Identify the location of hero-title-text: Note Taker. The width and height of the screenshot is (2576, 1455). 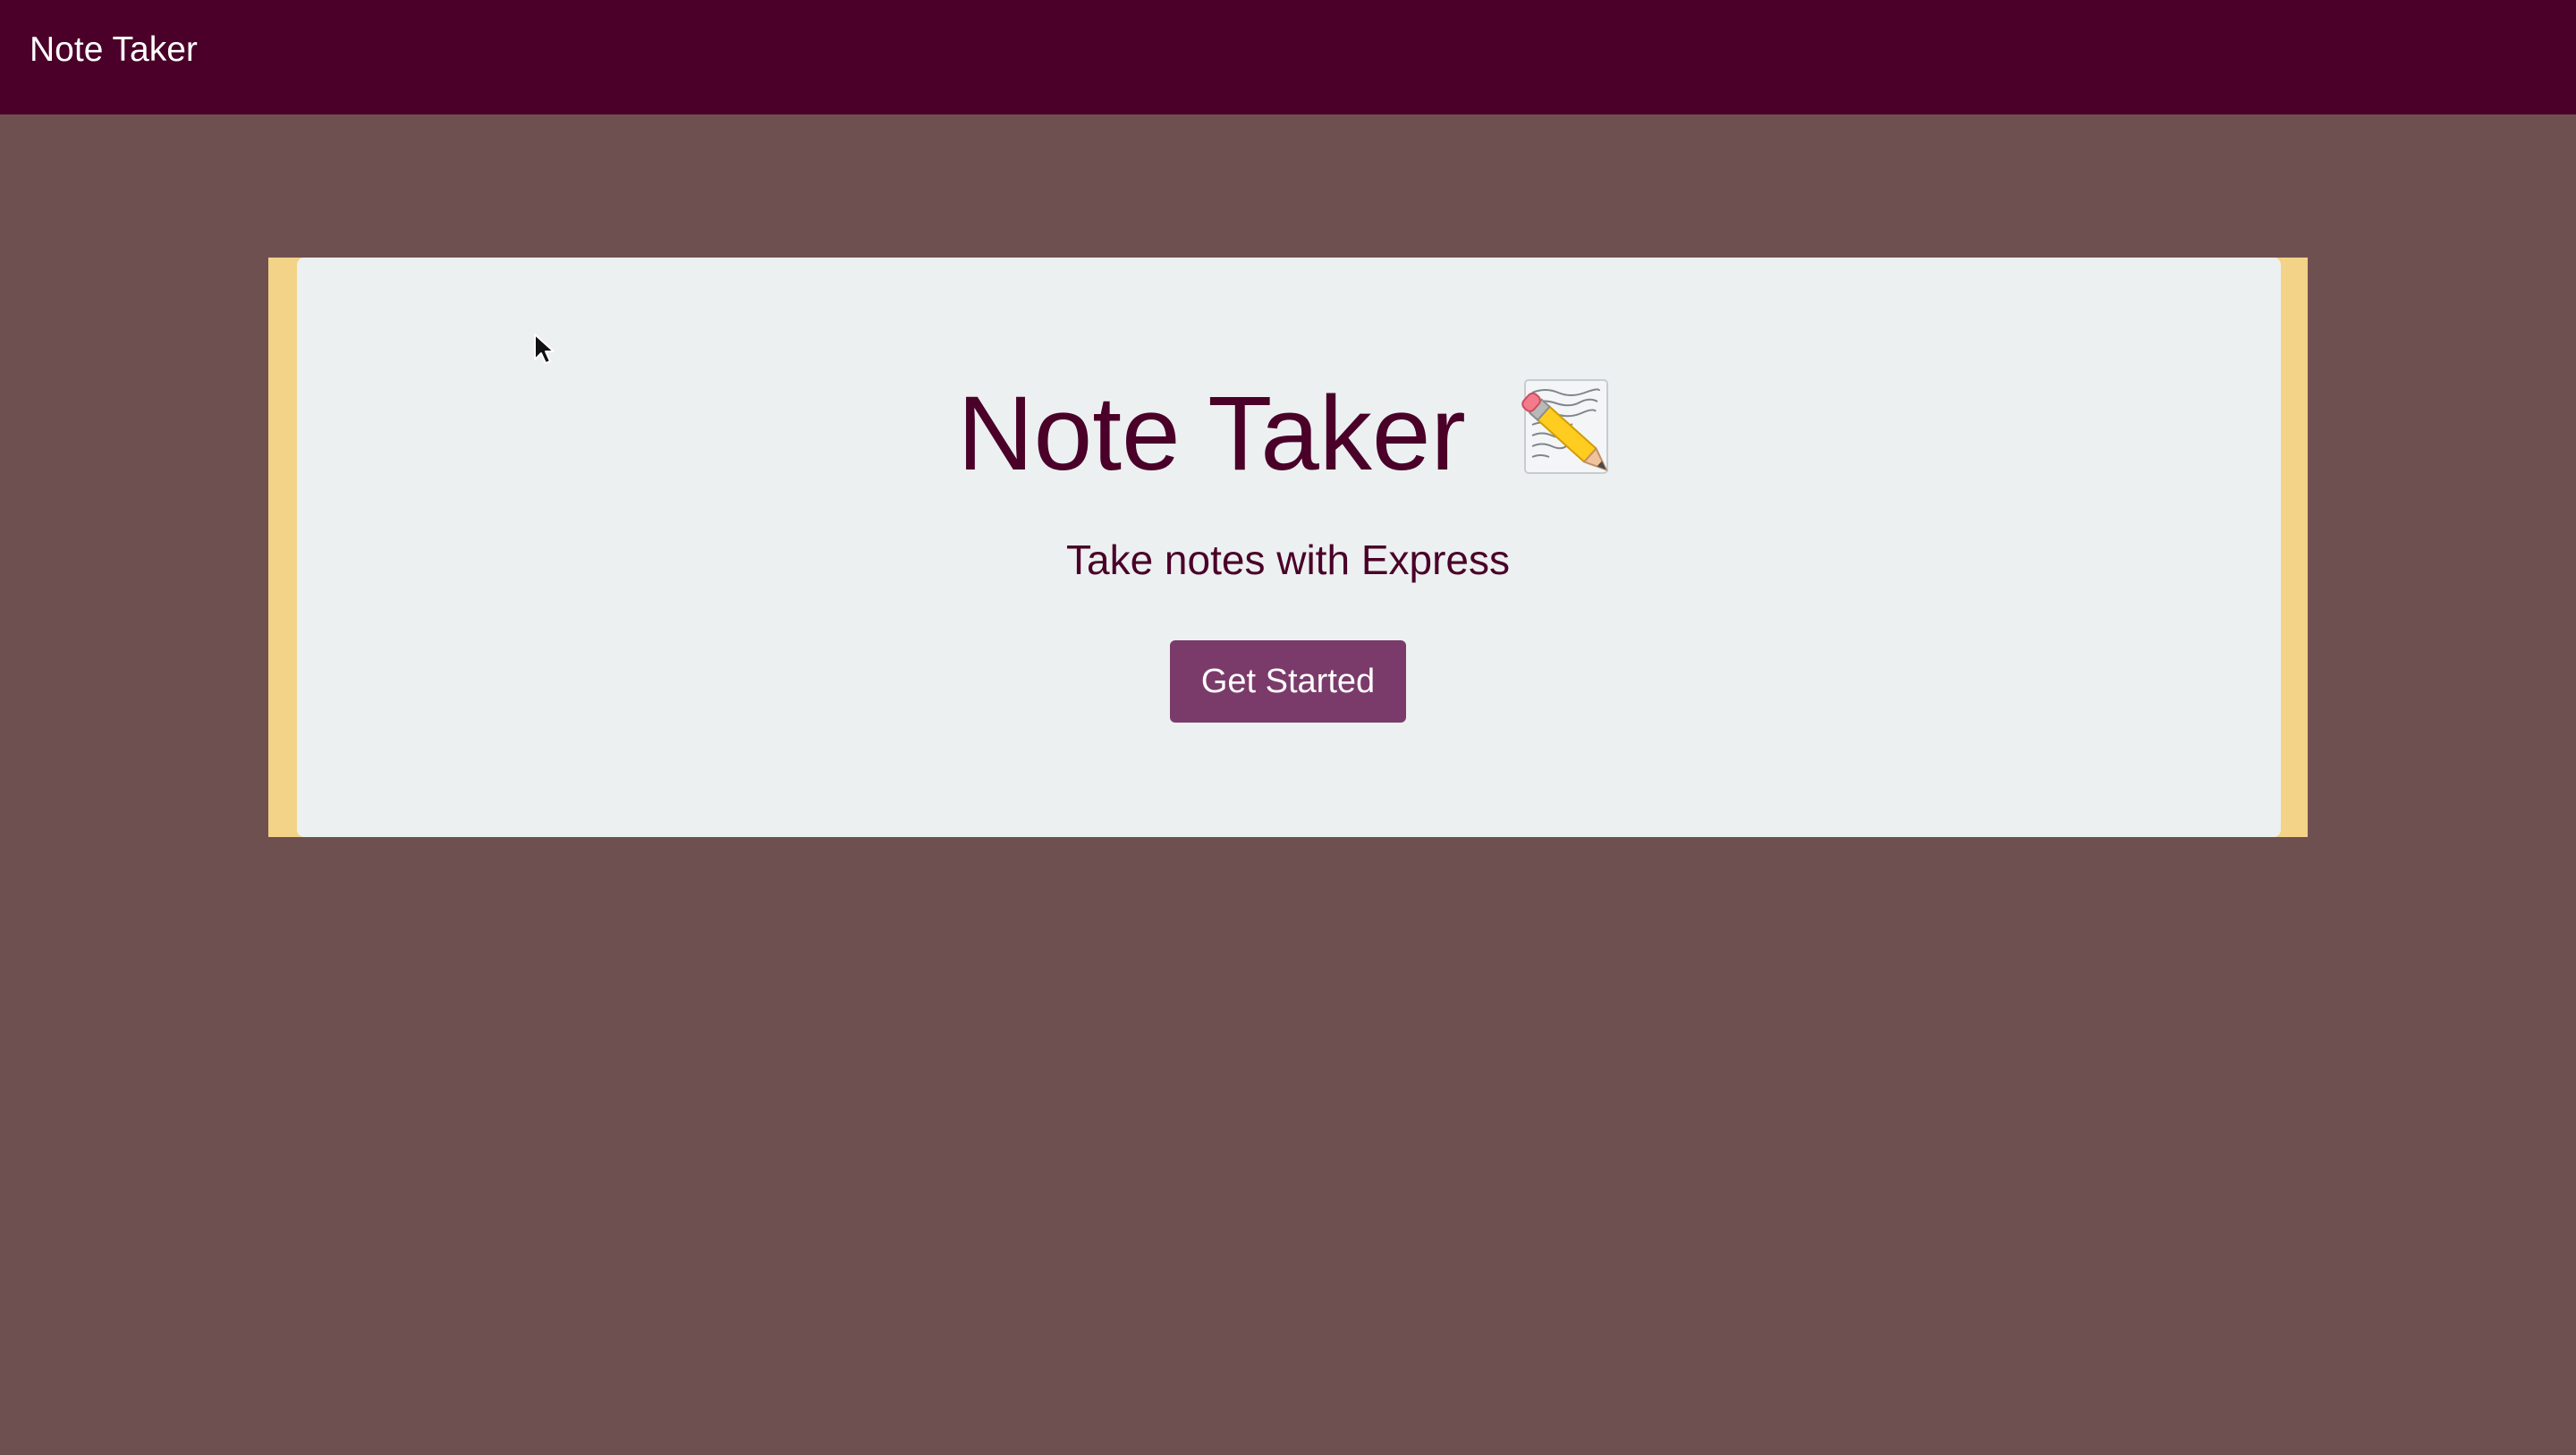
(1211, 434).